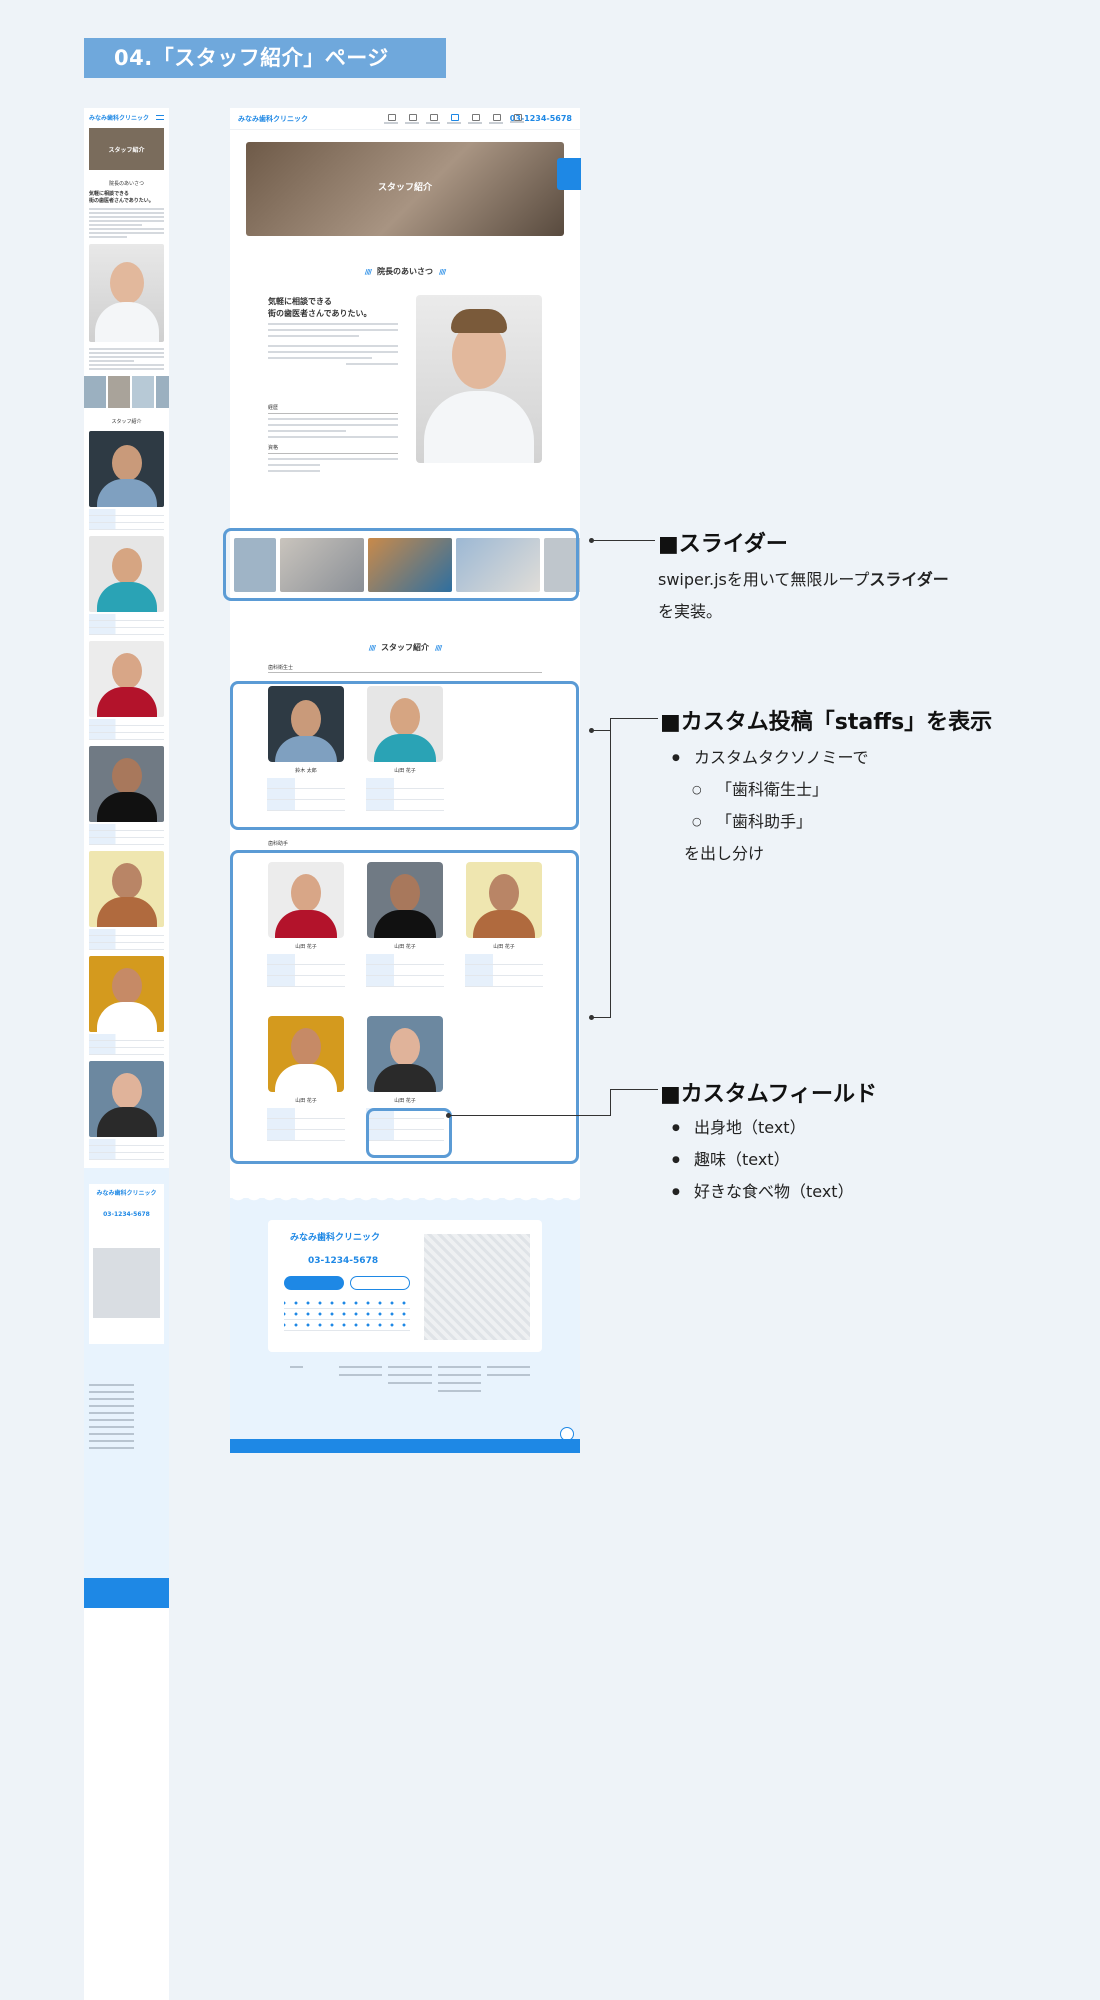 The width and height of the screenshot is (1100, 2000). What do you see at coordinates (333, 331) in the screenshot?
I see `greeting-text: 気軽に相談できる 街の歯医者さんでありたい。` at bounding box center [333, 331].